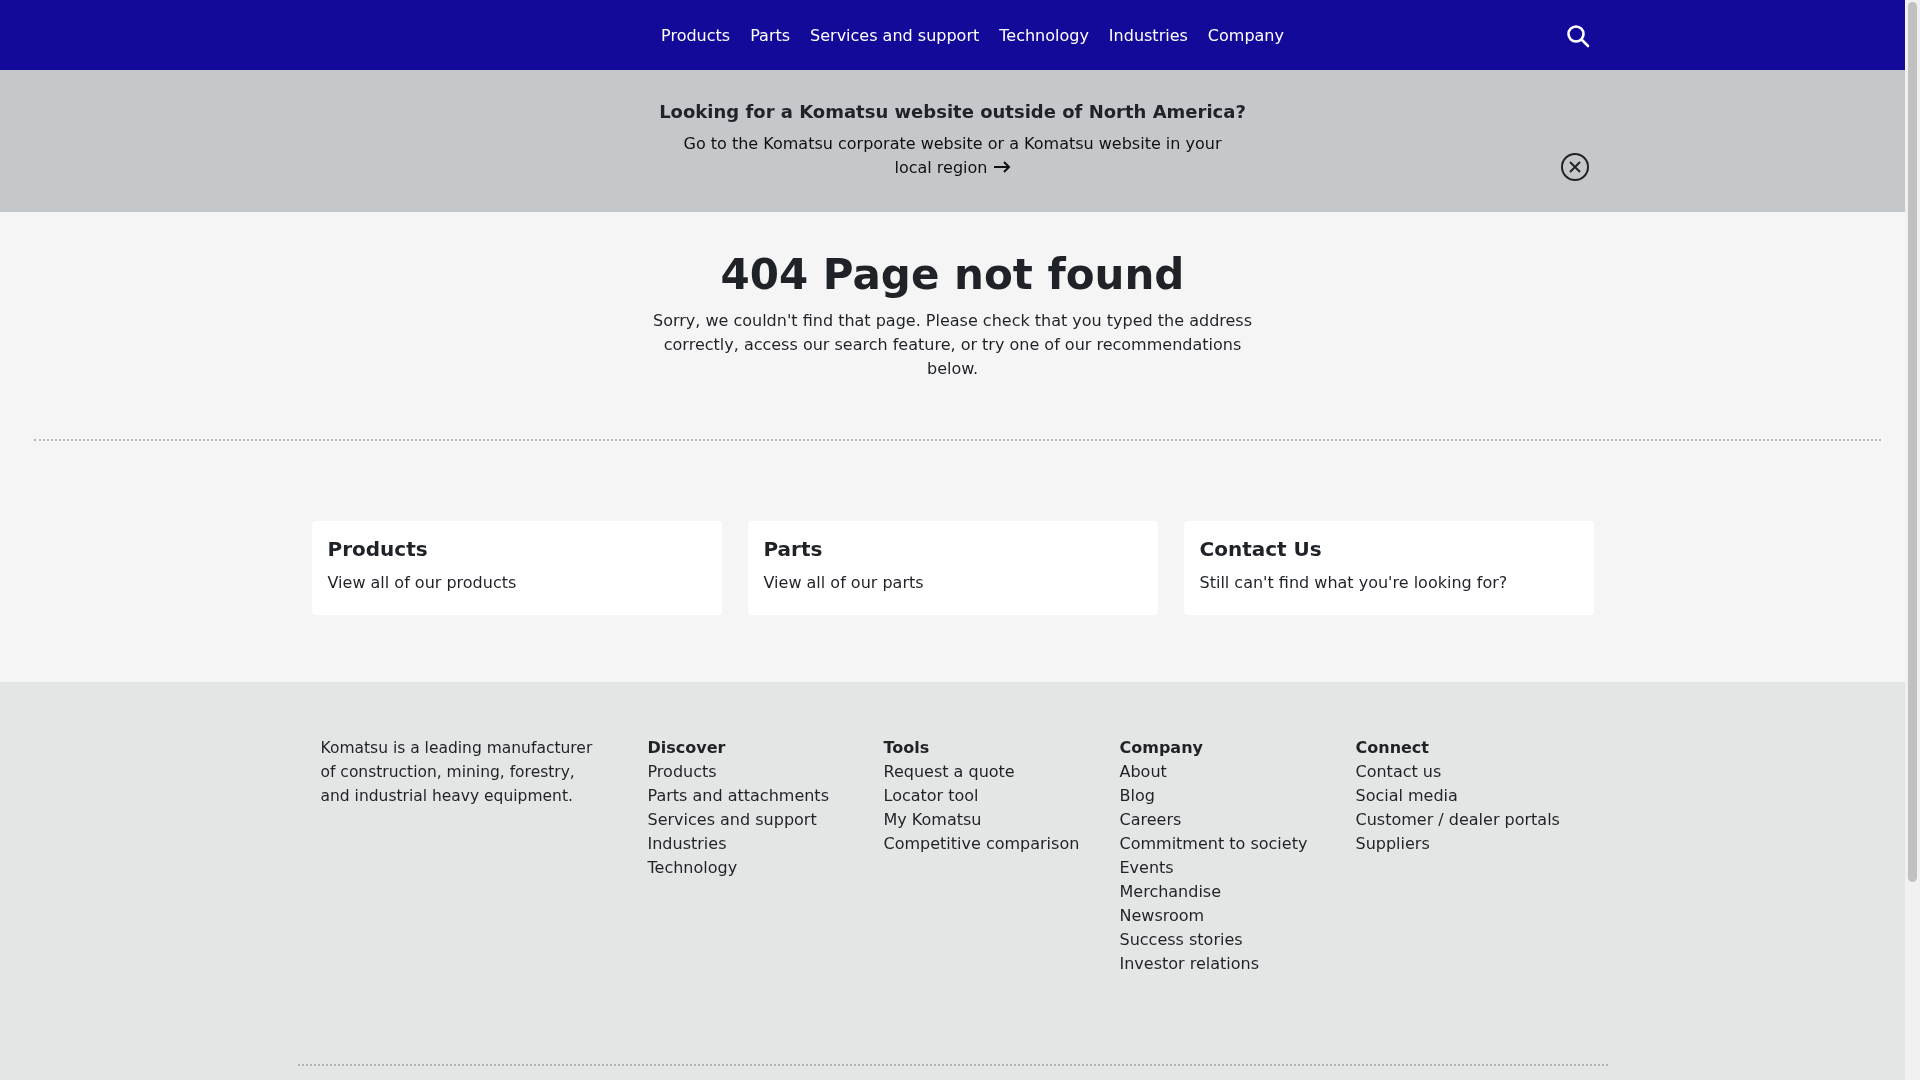  Describe the element at coordinates (952, 568) in the screenshot. I see `recommendation-card: Parts View all of our parts` at that location.